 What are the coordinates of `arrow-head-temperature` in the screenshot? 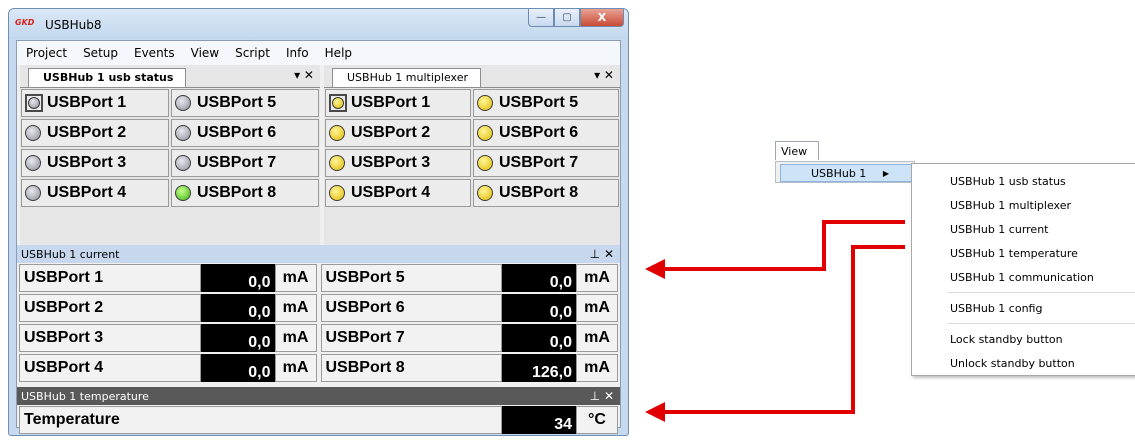 It's located at (655, 412).